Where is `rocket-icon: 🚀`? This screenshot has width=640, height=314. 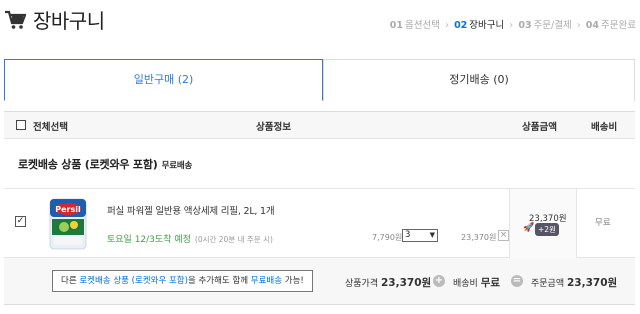 rocket-icon: 🚀 is located at coordinates (529, 228).